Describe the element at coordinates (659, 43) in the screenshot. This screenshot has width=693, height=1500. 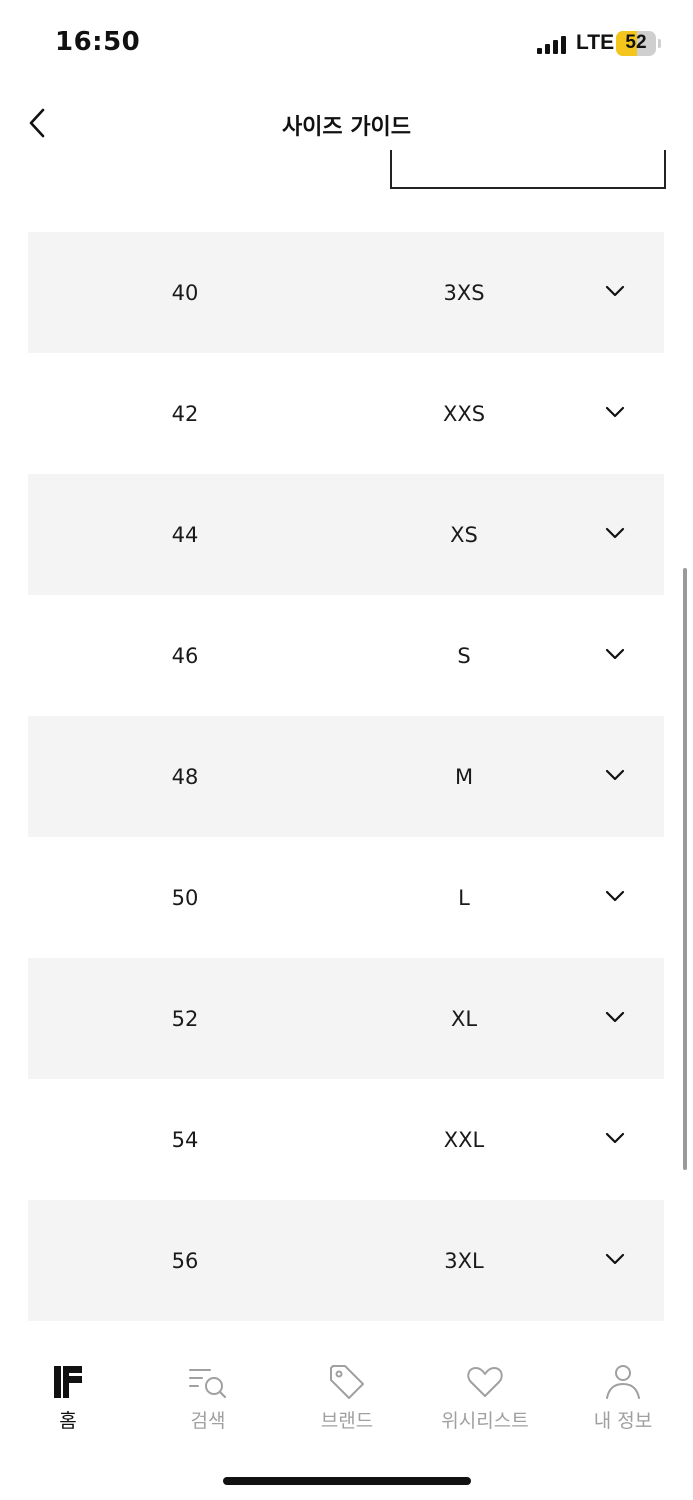
I see `battery-cap` at that location.